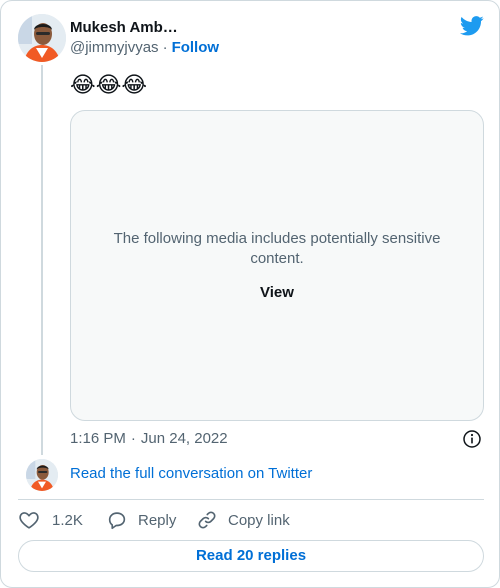 The height and width of the screenshot is (588, 500). Describe the element at coordinates (472, 26) in the screenshot. I see `twitter-bird-icon` at that location.